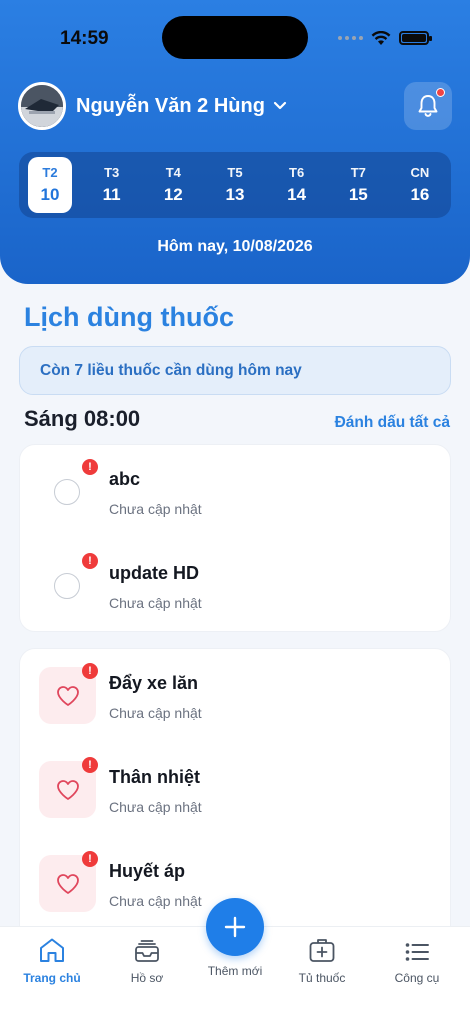  I want to click on list-item-health-check: ! Đẩy xe lăn Chưa cập nhật, so click(236, 696).